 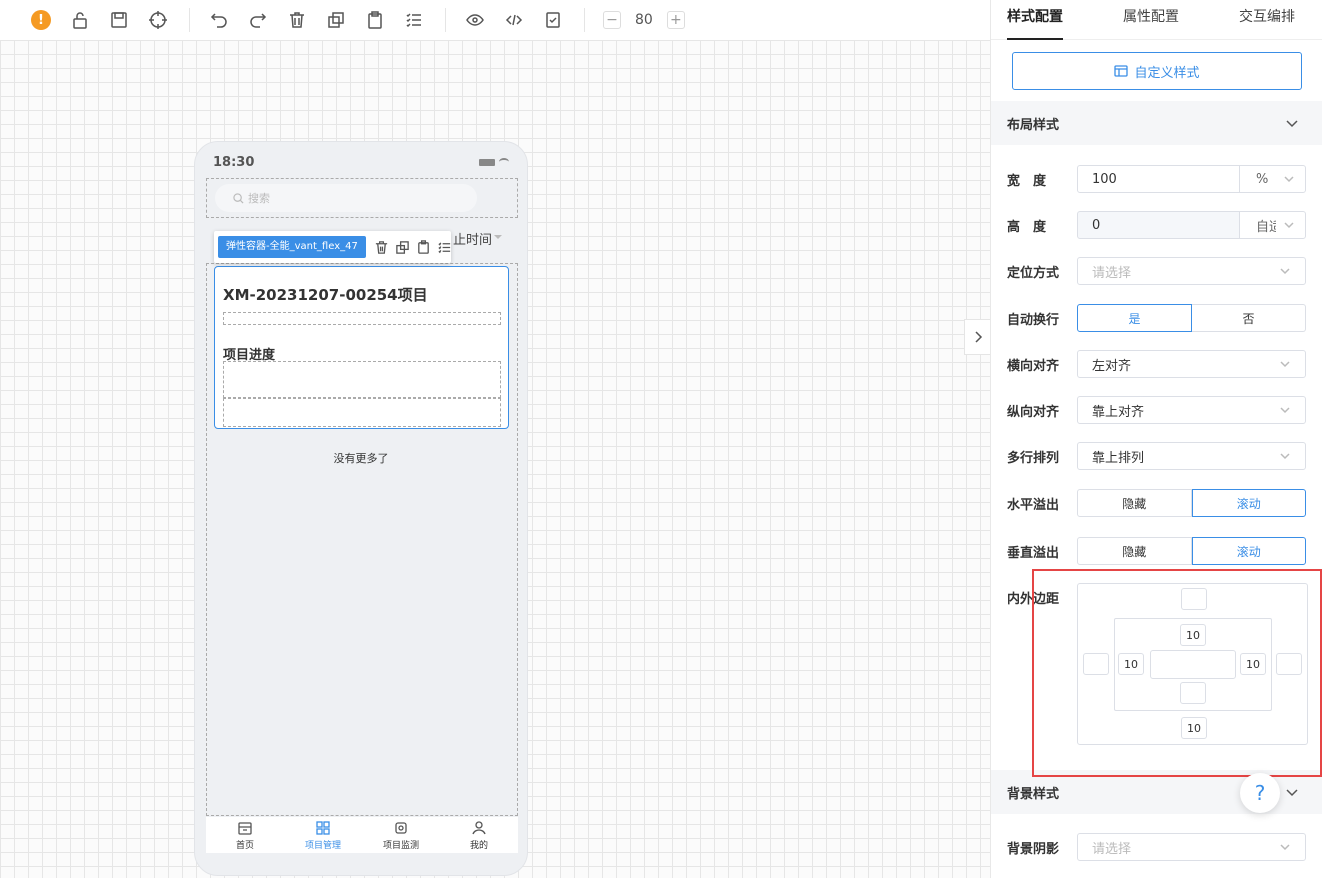 What do you see at coordinates (259, 198) in the screenshot?
I see `search-placeholder: 搜索` at bounding box center [259, 198].